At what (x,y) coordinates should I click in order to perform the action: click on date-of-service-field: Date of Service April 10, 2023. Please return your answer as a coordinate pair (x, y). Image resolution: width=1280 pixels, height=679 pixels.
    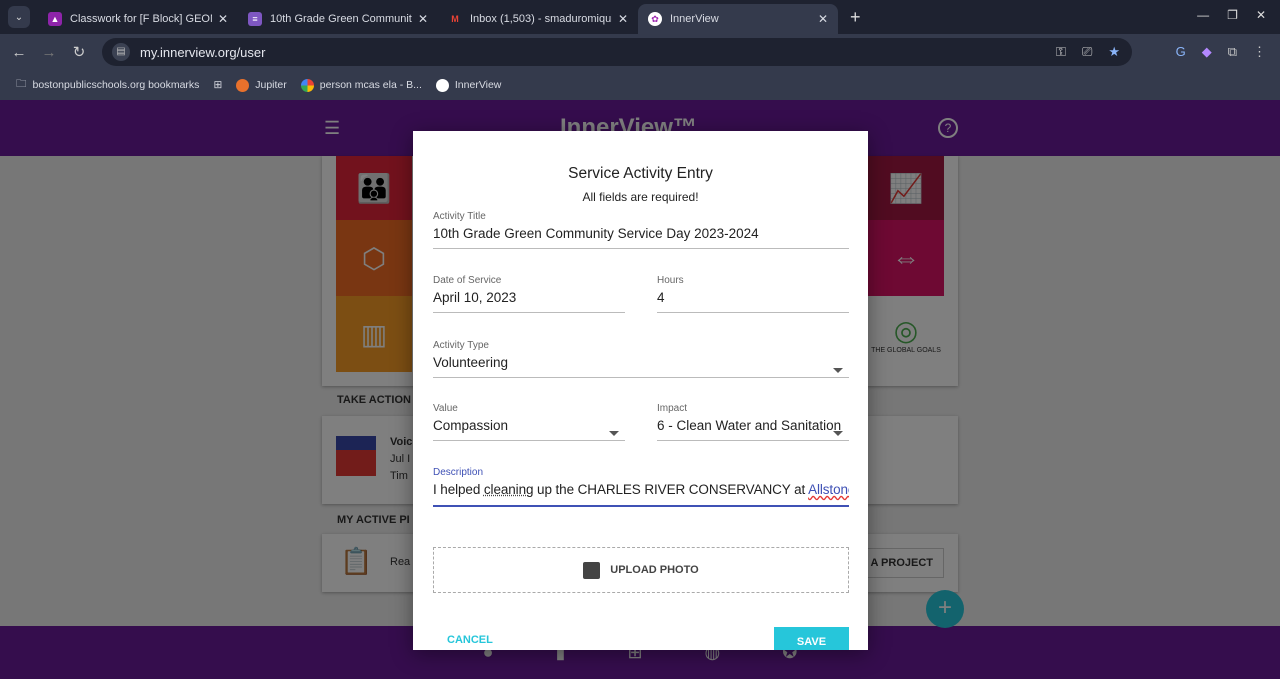
    Looking at the image, I should click on (529, 294).